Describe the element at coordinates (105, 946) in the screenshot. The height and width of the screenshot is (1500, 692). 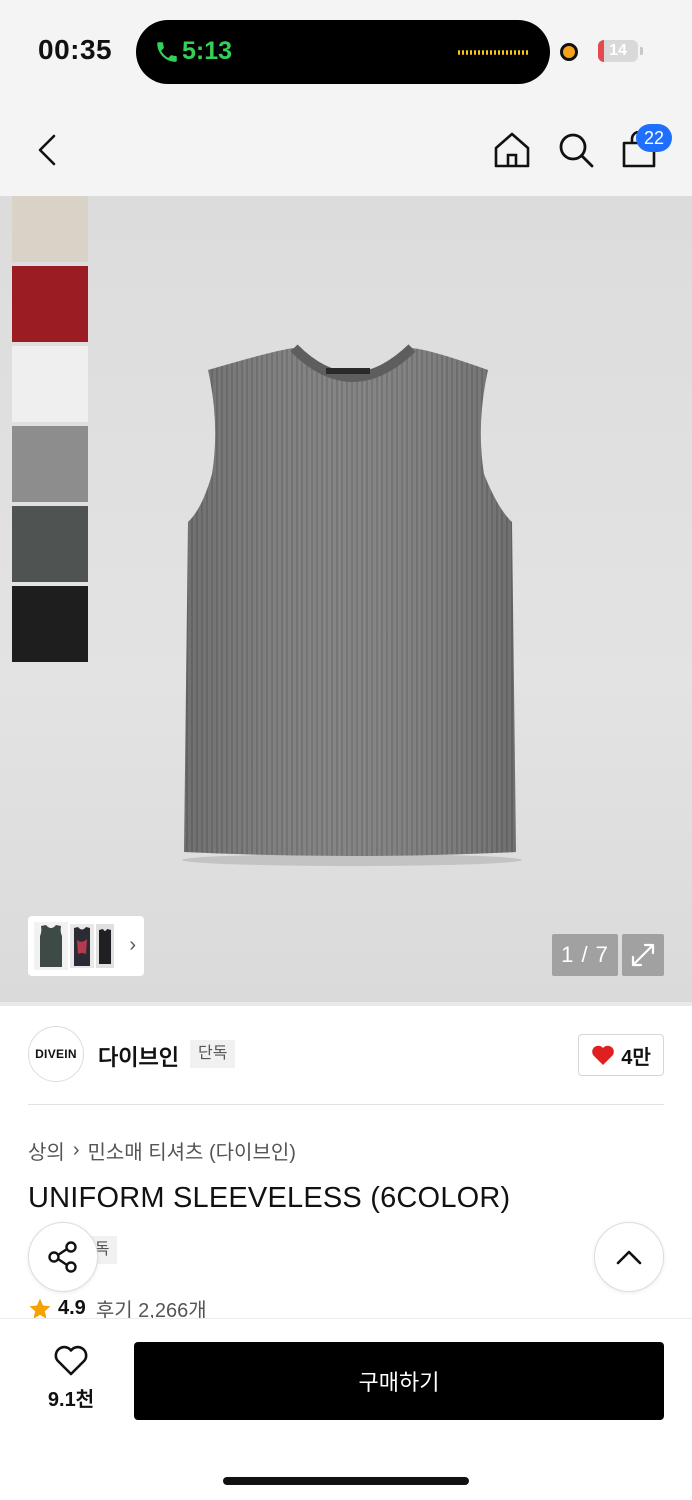
I see `thumbnail-tank-dark` at that location.